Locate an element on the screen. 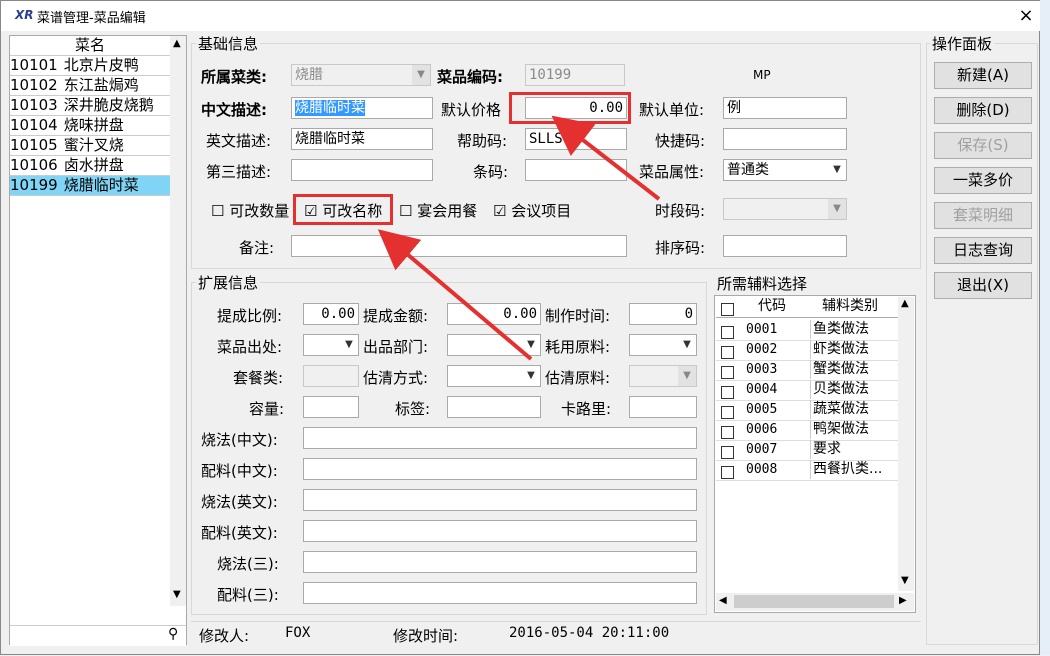 This screenshot has width=1050, height=656. background-window-edge is located at coordinates (1045, 327).